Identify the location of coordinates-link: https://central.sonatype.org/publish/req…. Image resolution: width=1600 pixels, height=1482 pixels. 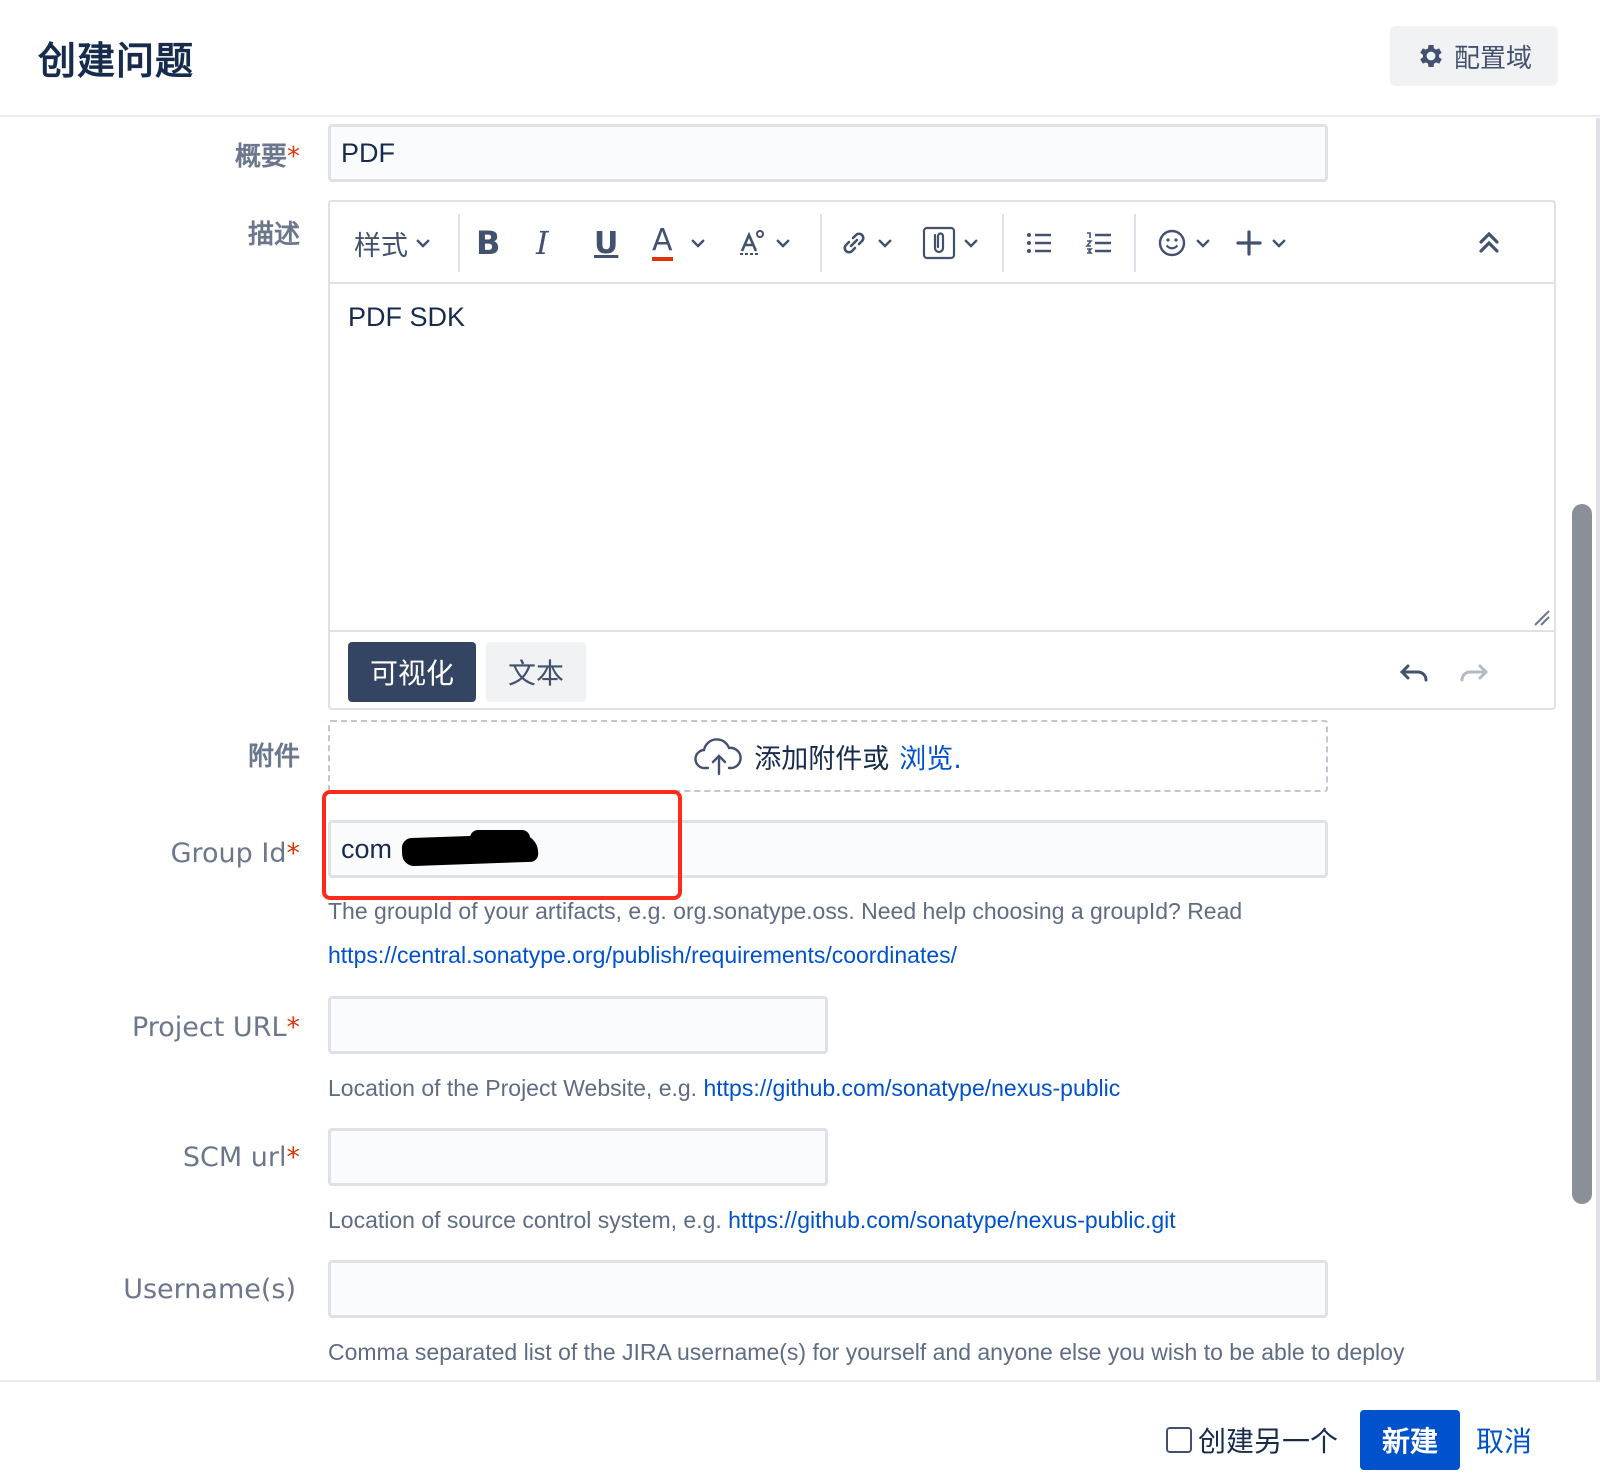
(642, 955).